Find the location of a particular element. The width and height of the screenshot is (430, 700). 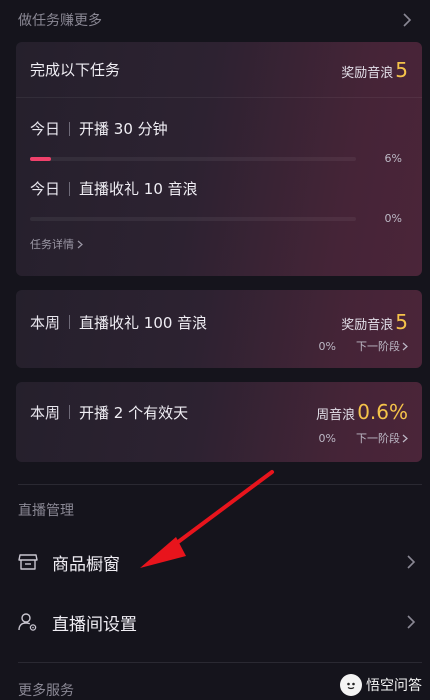

annotation-arrow is located at coordinates (207, 519).